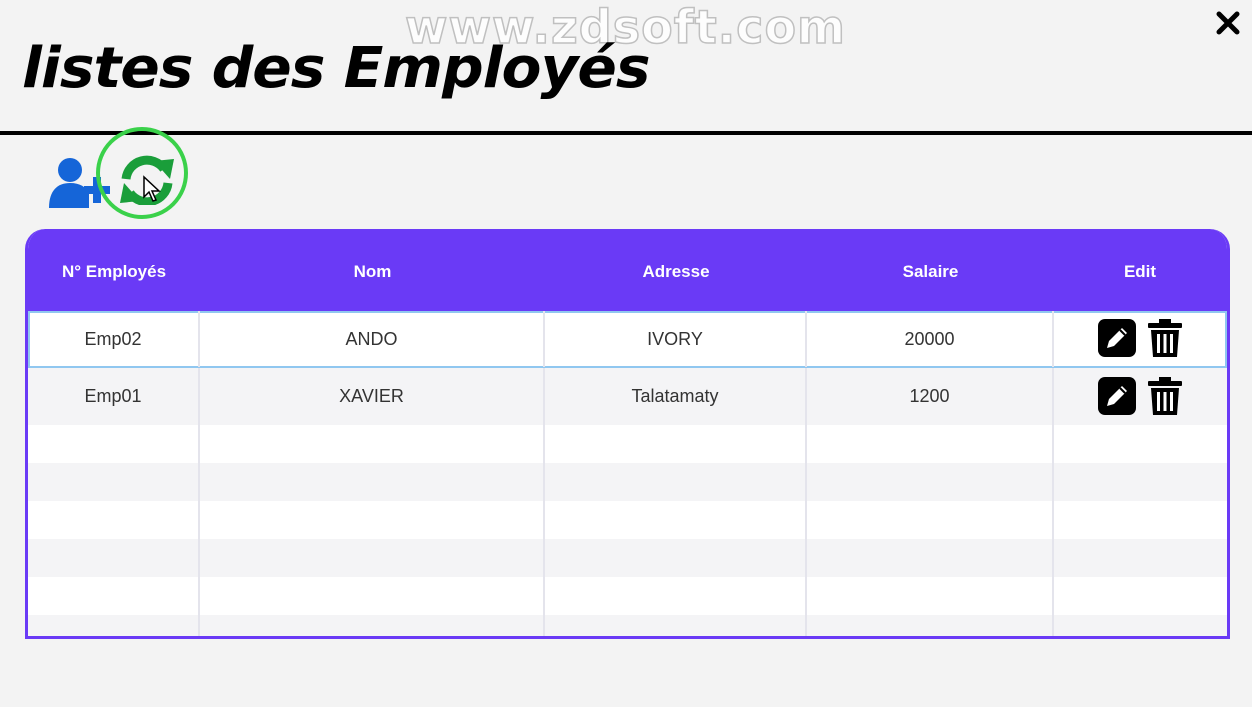 This screenshot has width=1252, height=707. I want to click on cell-id: Emp01, so click(114, 396).